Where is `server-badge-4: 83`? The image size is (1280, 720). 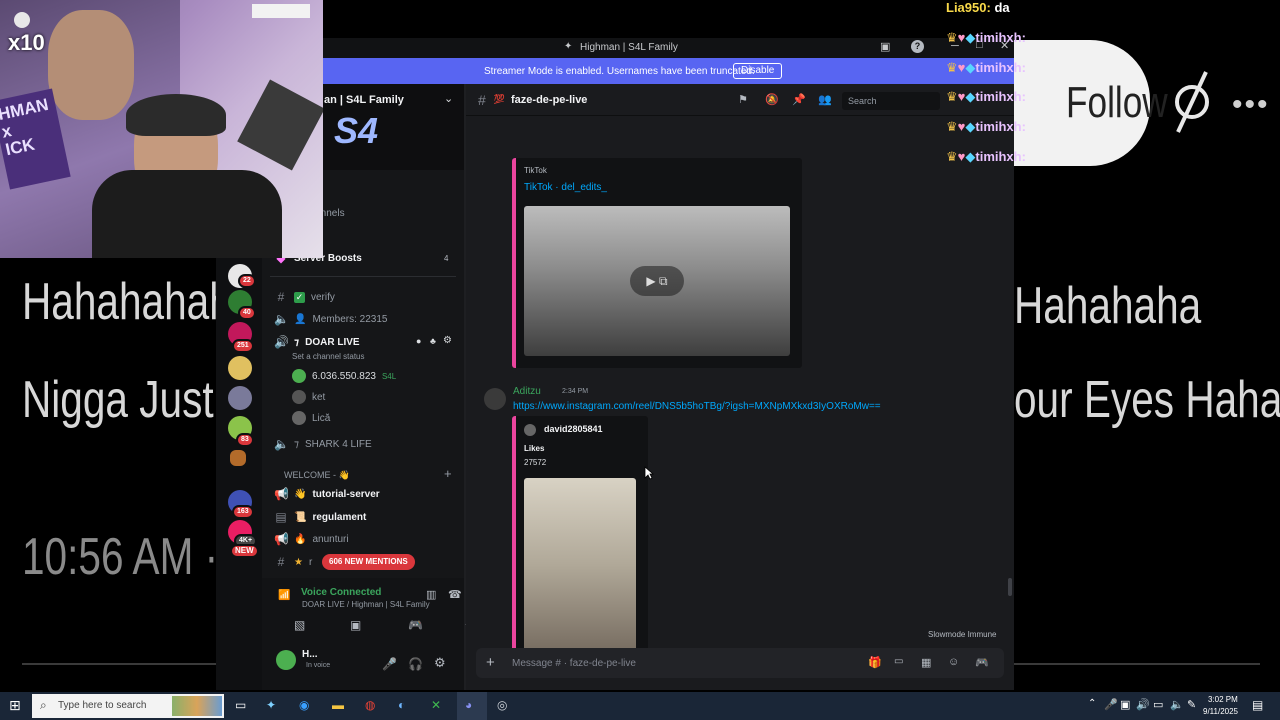
server-badge-4: 83 is located at coordinates (245, 440).